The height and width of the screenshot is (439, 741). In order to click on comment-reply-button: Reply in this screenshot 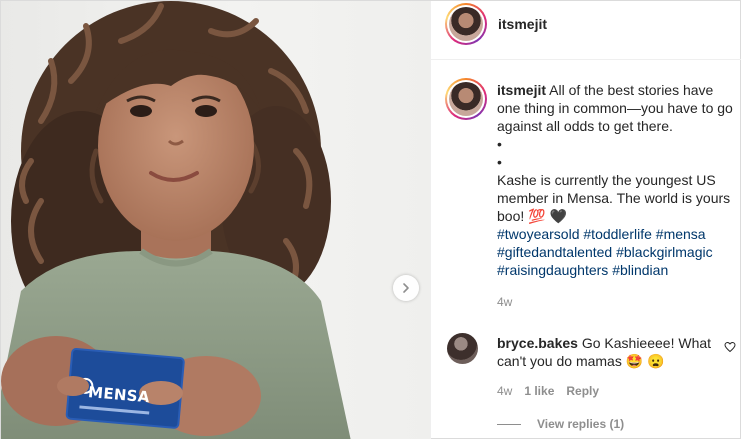, I will do `click(582, 391)`.